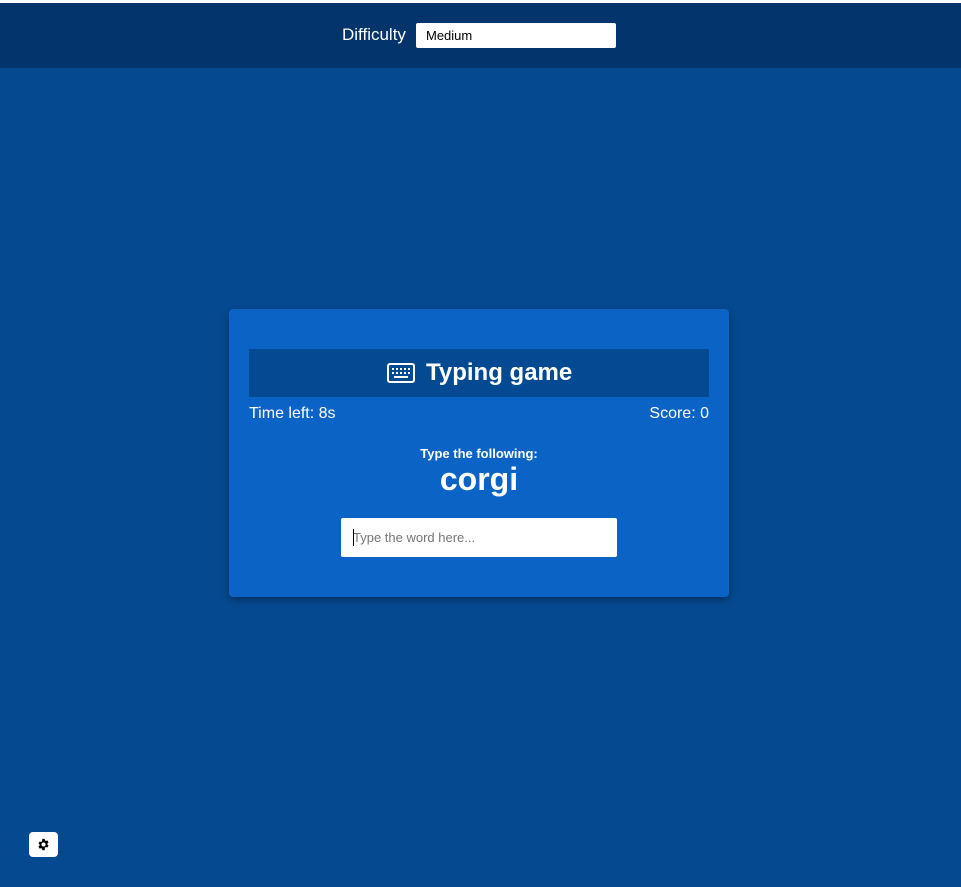 This screenshot has height=887, width=961. What do you see at coordinates (292, 413) in the screenshot?
I see `time-left: Time left: 8s` at bounding box center [292, 413].